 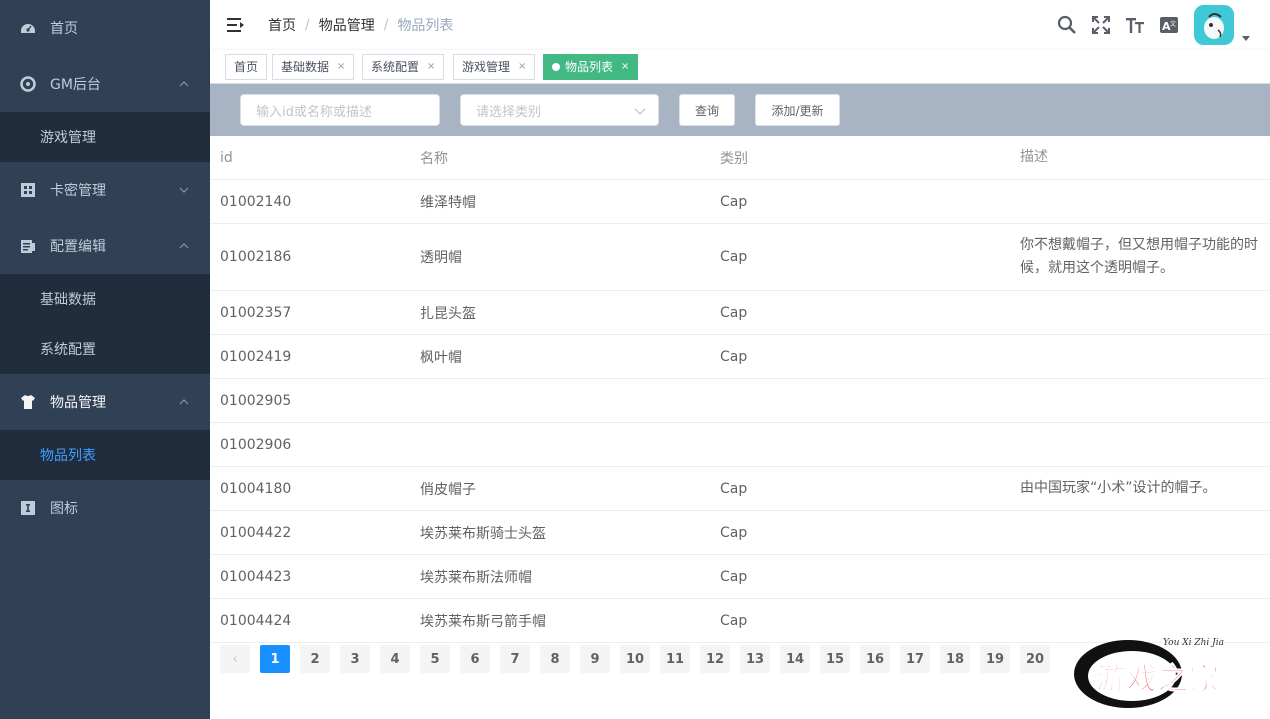 I want to click on page-button: 4, so click(x=395, y=659).